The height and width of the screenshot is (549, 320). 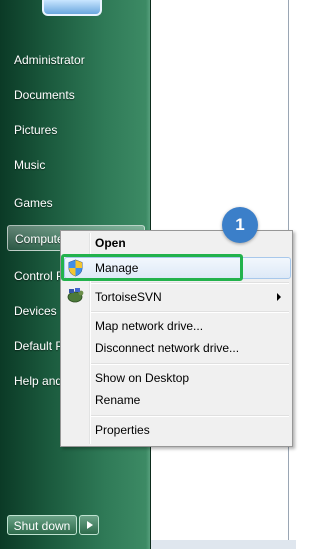 What do you see at coordinates (128, 297) in the screenshot?
I see `ctx-tortoisesvn: TortoiseSVN` at bounding box center [128, 297].